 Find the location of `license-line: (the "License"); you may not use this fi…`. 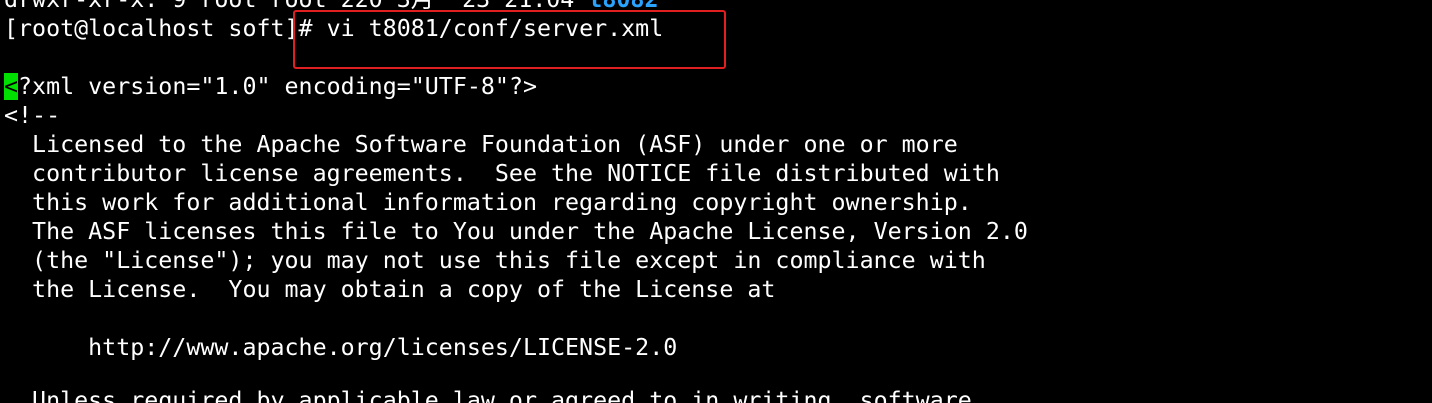

license-line: (the "License"); you may not use this fi… is located at coordinates (495, 260).